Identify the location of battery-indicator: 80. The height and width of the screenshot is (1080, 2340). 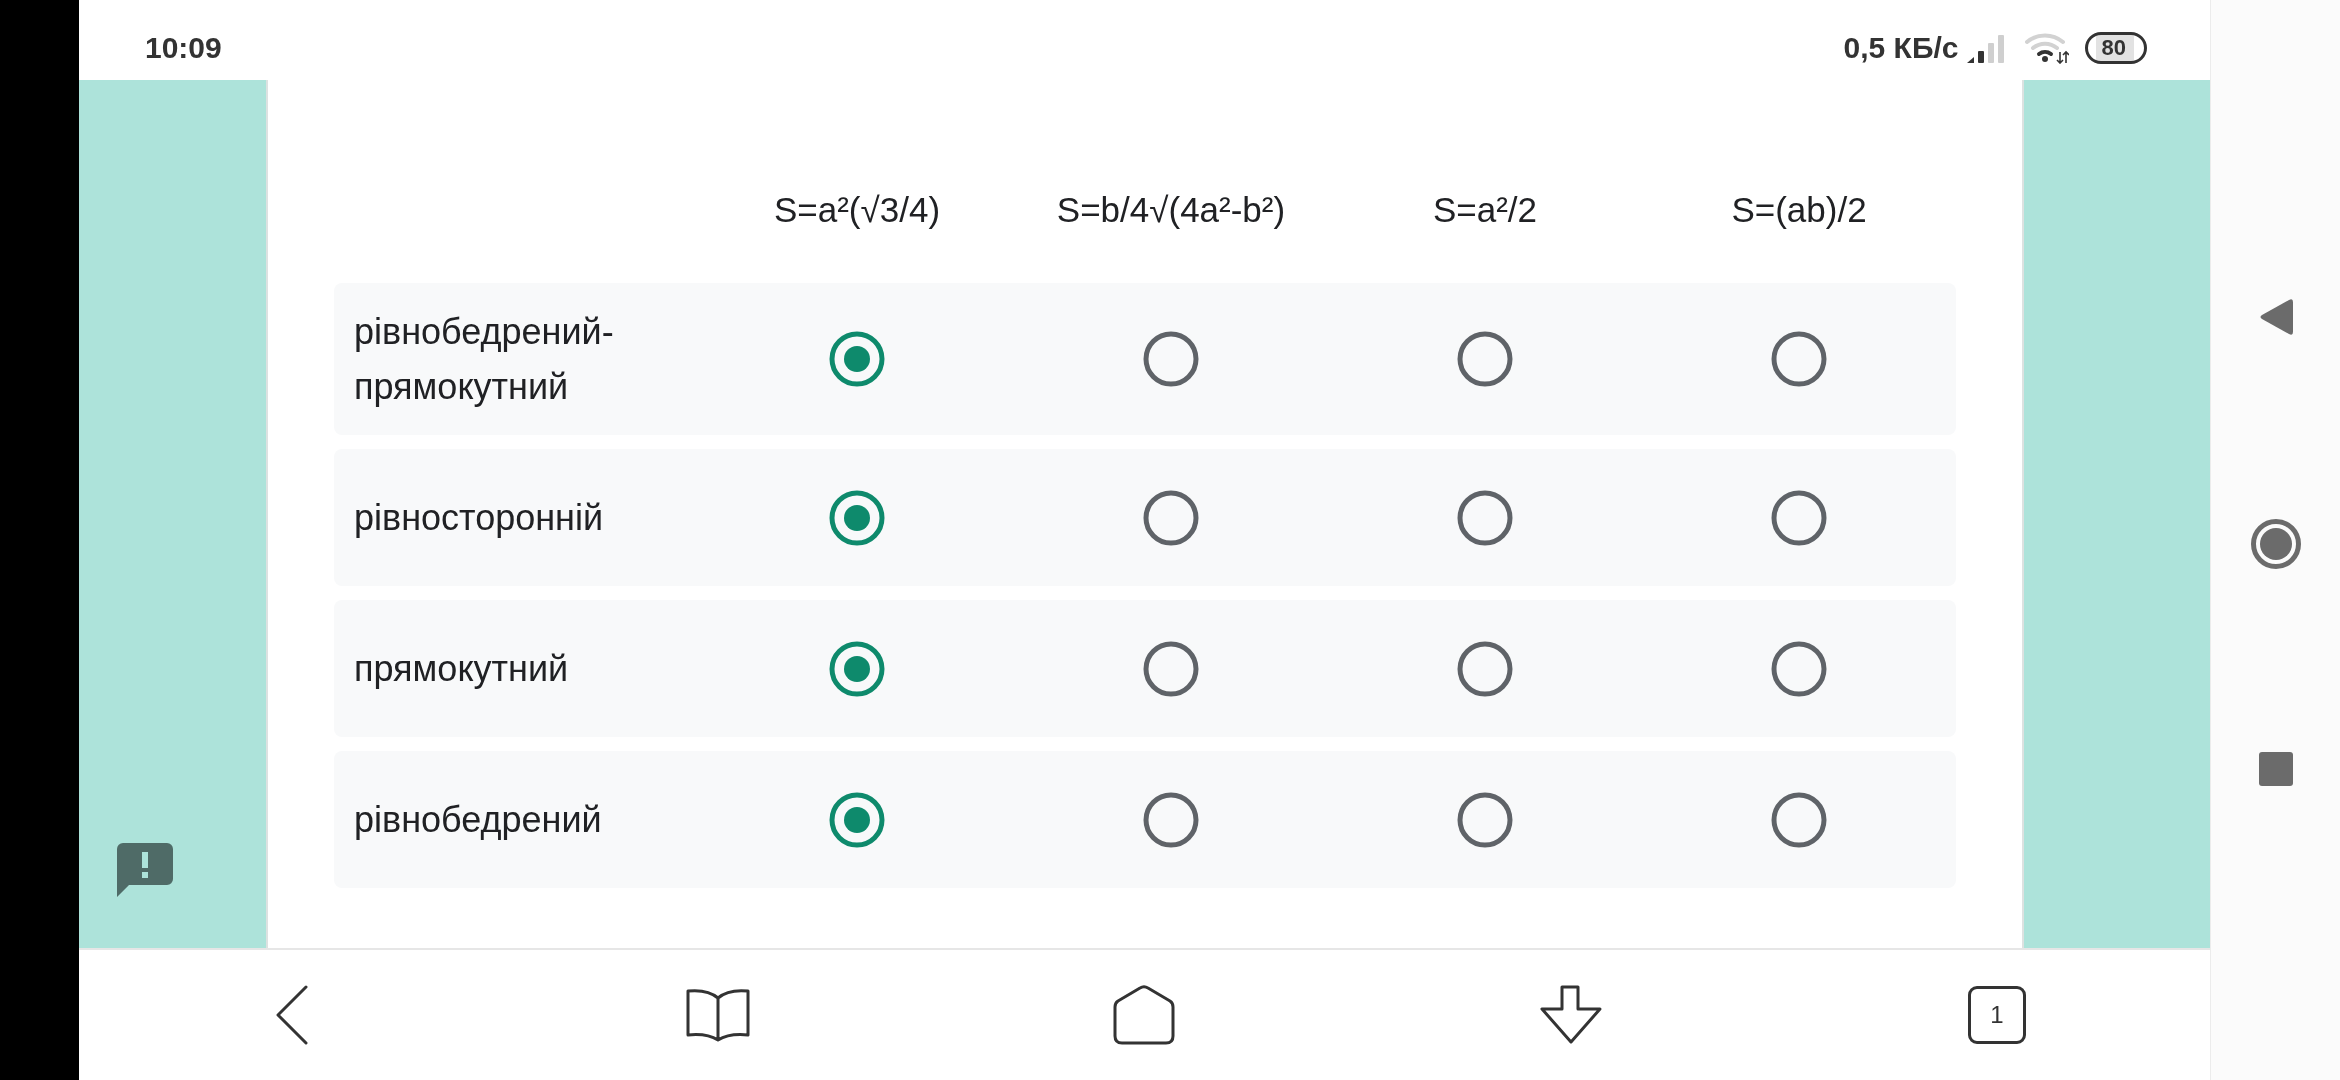
(2115, 48).